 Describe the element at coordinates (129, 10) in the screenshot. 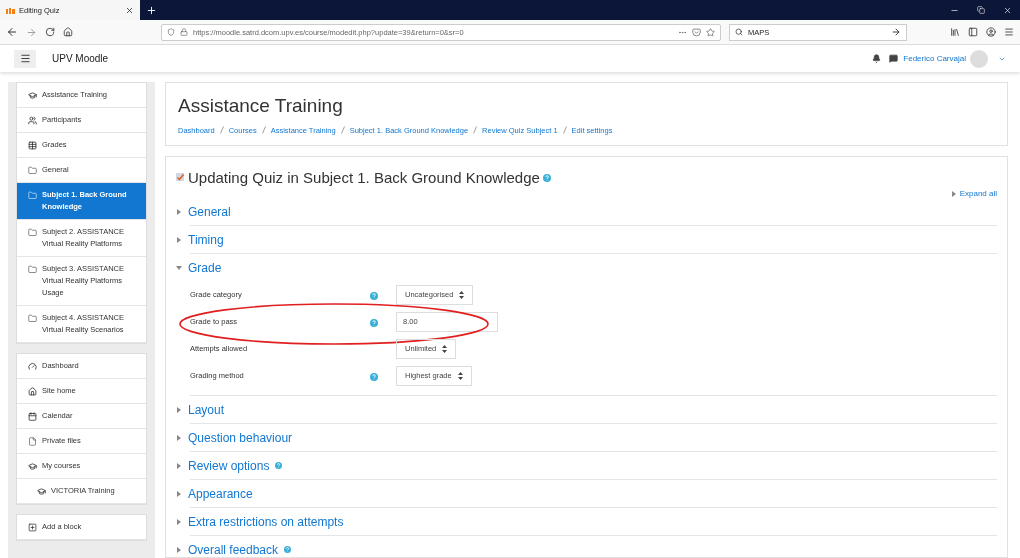

I see `close-icon` at that location.